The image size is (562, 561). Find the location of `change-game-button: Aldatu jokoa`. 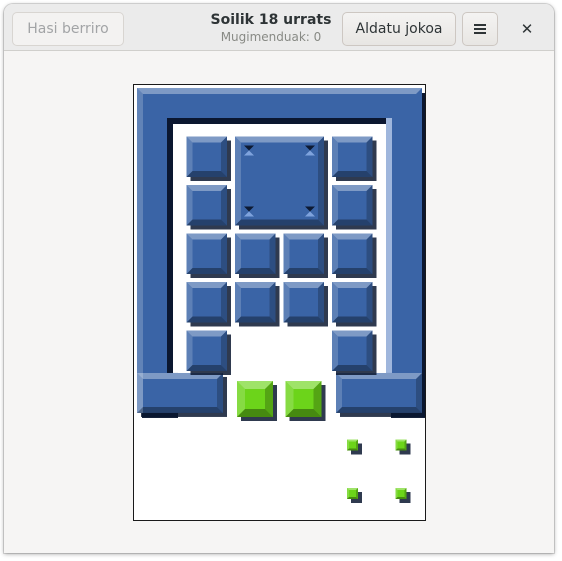

change-game-button: Aldatu jokoa is located at coordinates (399, 29).